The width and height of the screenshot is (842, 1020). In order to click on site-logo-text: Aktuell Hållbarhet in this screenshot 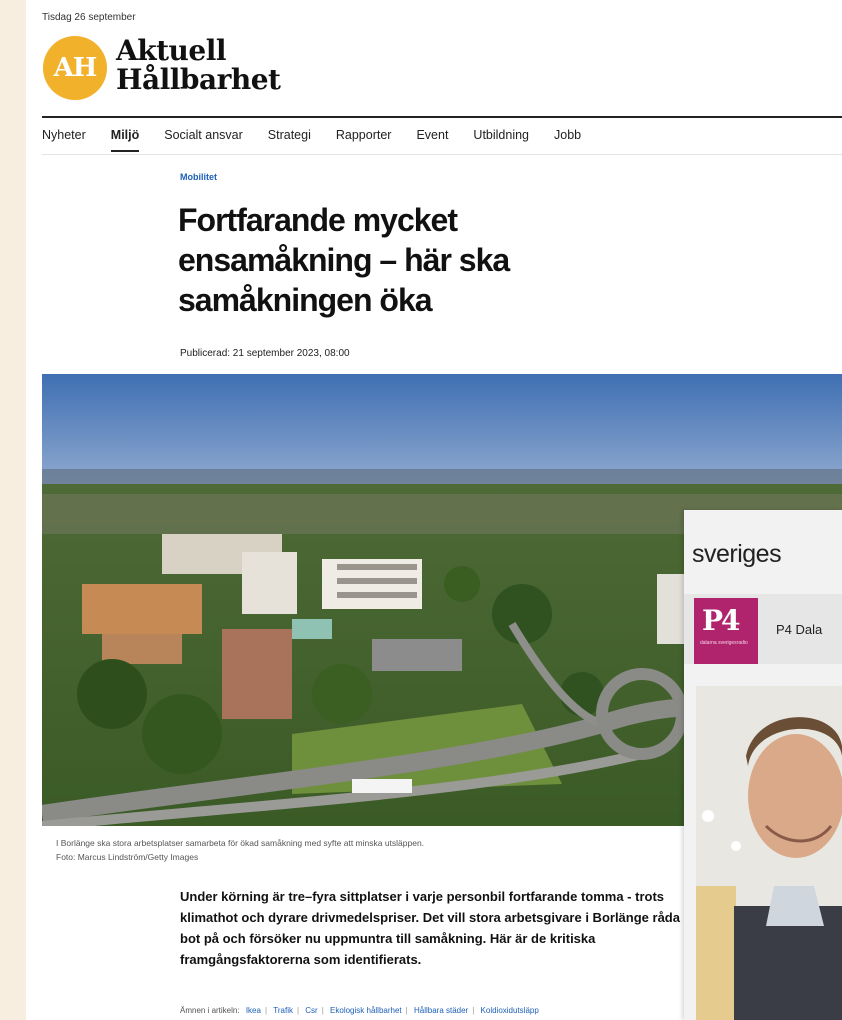, I will do `click(198, 65)`.